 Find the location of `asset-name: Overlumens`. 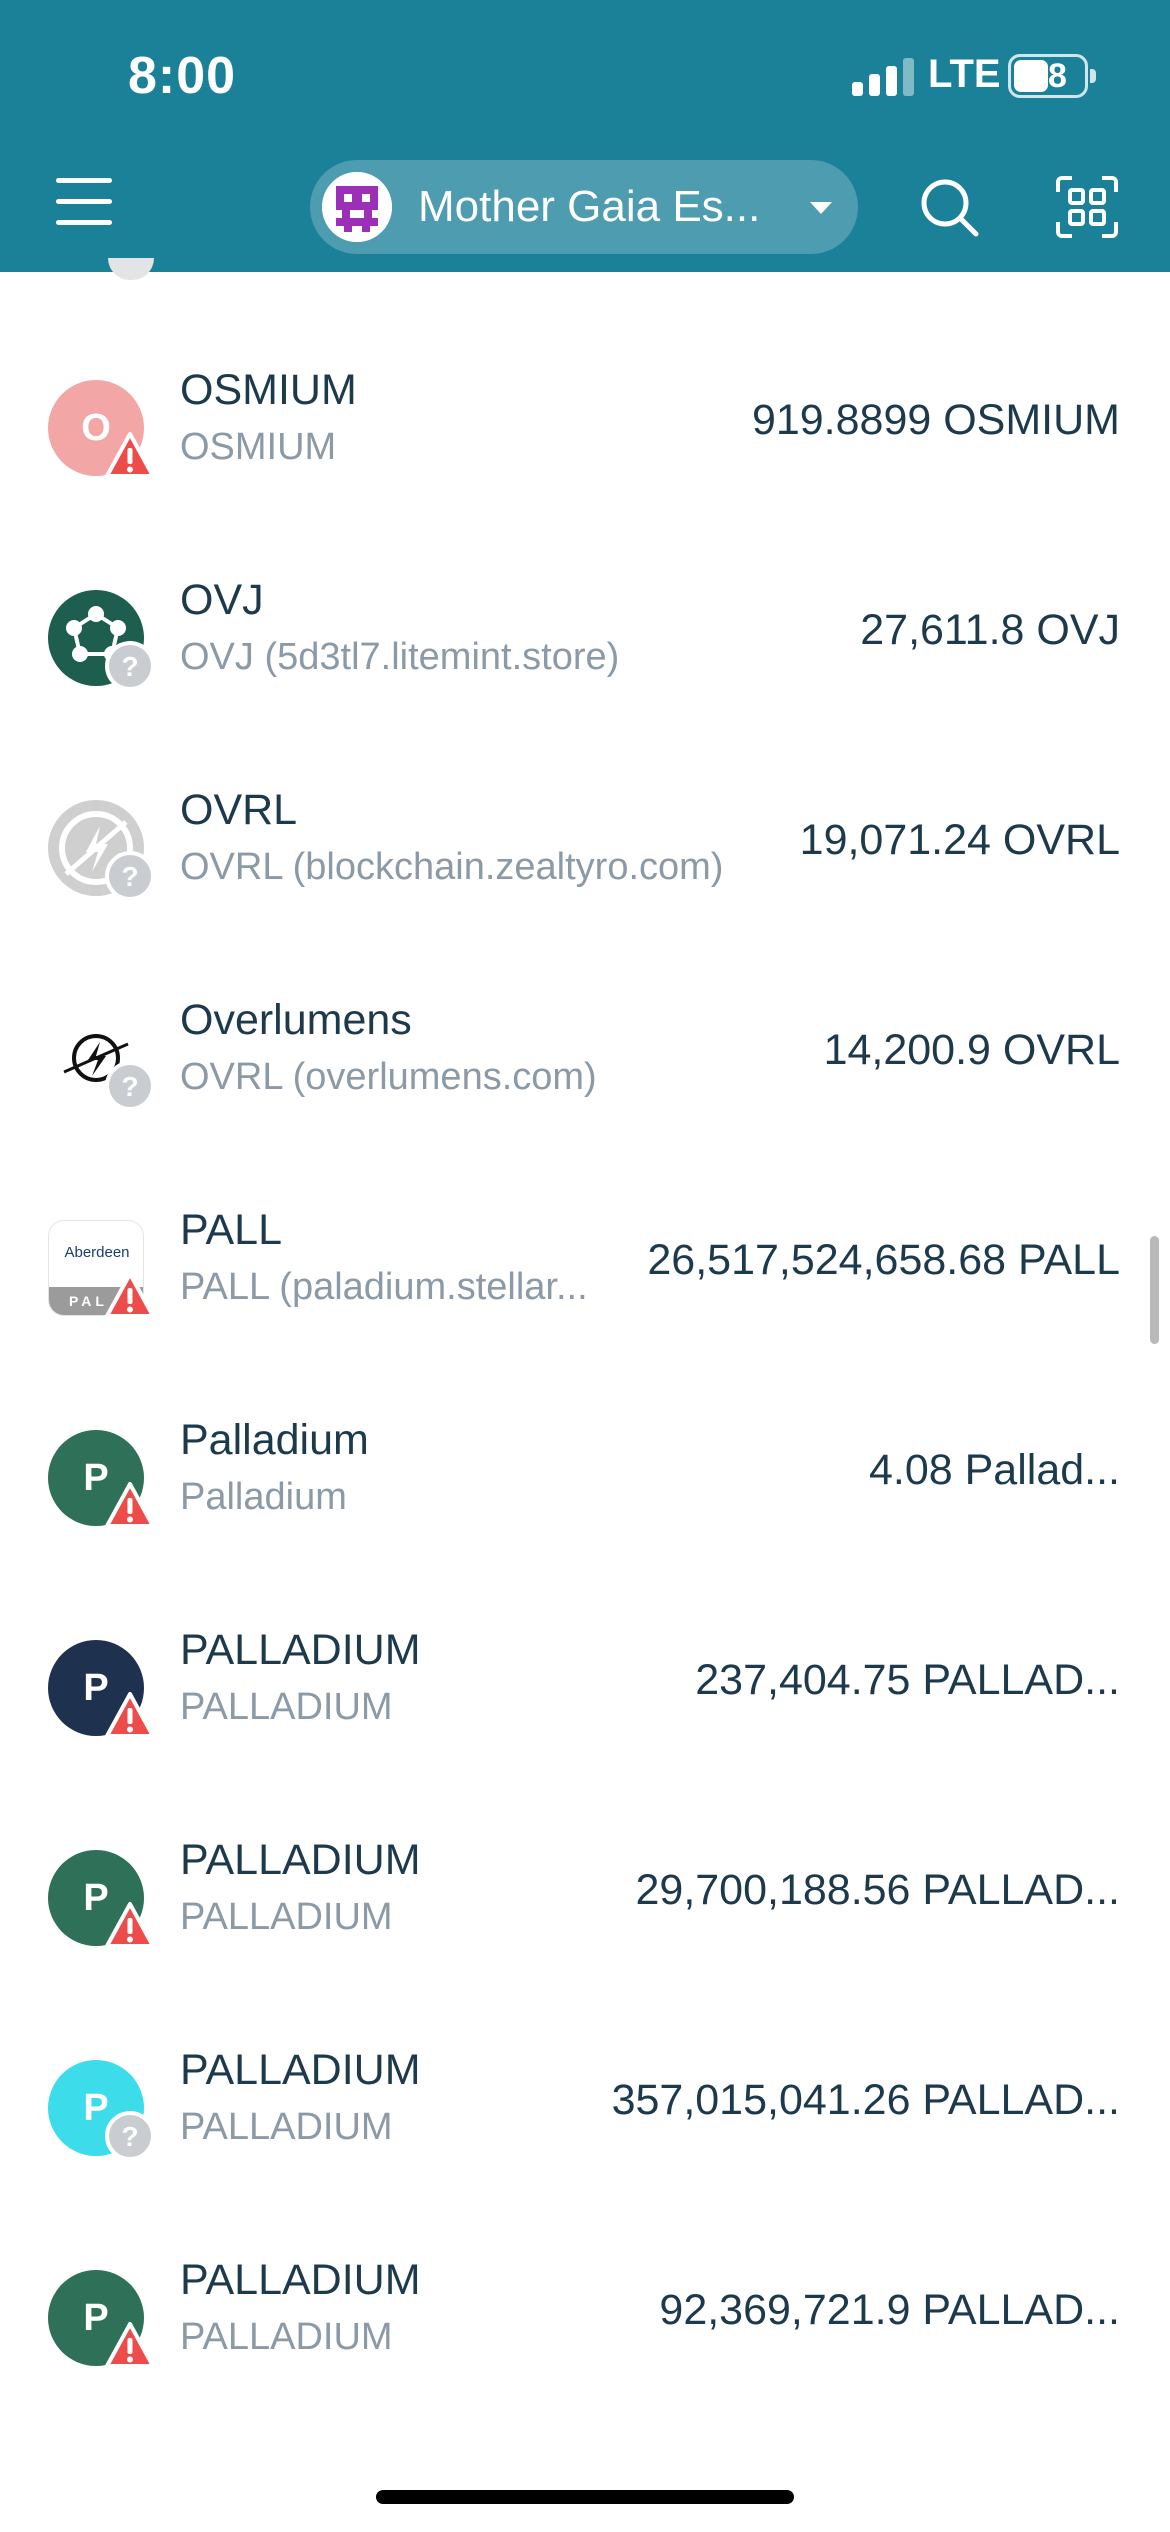

asset-name: Overlumens is located at coordinates (296, 1020).